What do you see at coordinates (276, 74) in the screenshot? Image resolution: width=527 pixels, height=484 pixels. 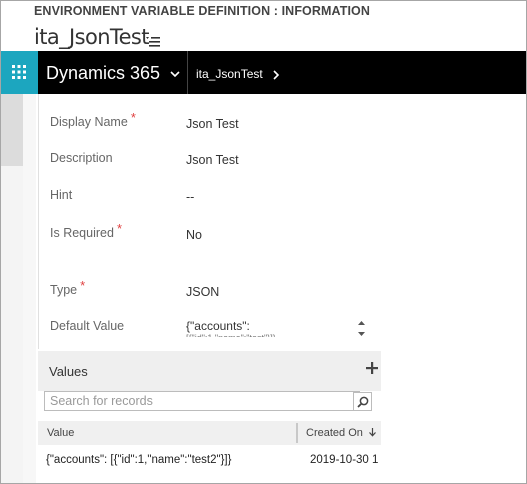 I see `chevron-right-icon` at bounding box center [276, 74].